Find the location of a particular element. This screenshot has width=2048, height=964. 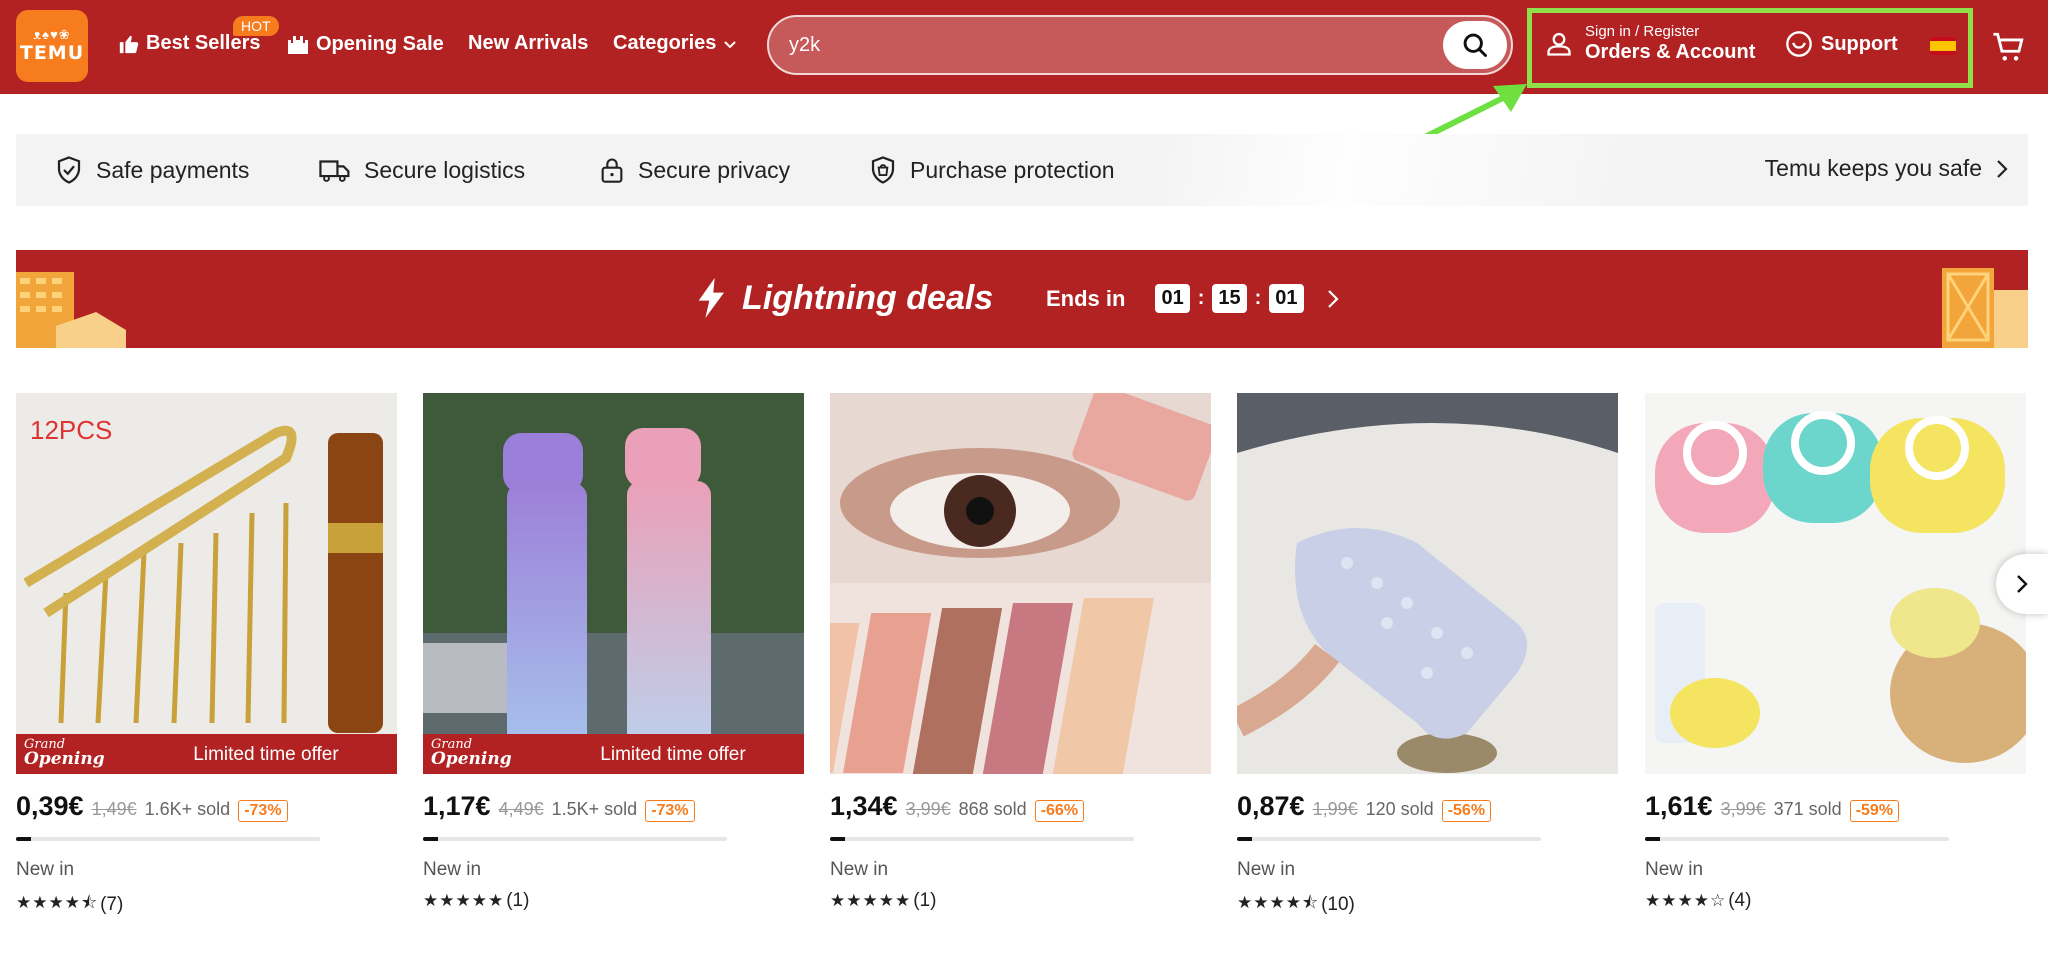

castle-icon is located at coordinates (298, 45).